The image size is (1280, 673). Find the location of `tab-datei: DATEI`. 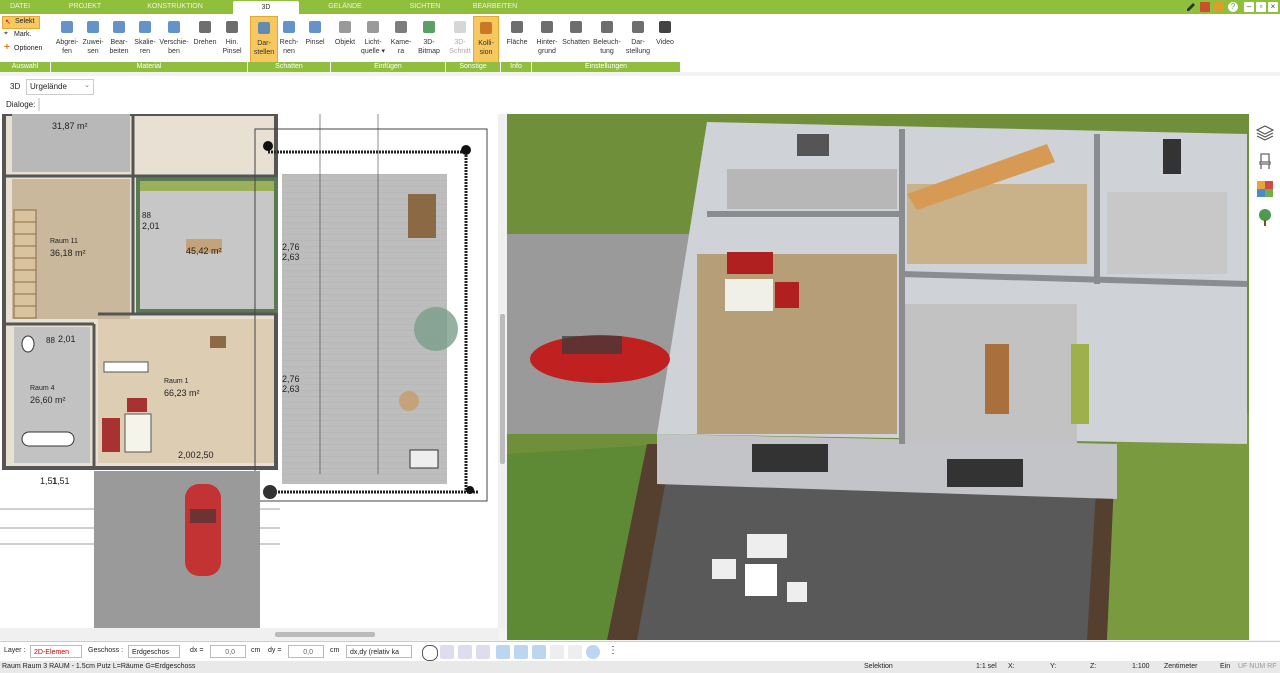

tab-datei: DATEI is located at coordinates (20, 7).